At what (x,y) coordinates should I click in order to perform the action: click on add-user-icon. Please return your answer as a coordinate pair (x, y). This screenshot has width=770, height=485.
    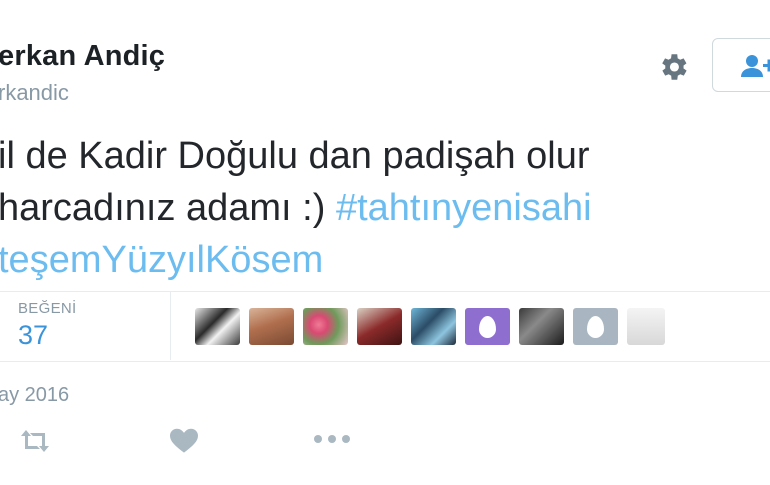
    Looking at the image, I should click on (755, 66).